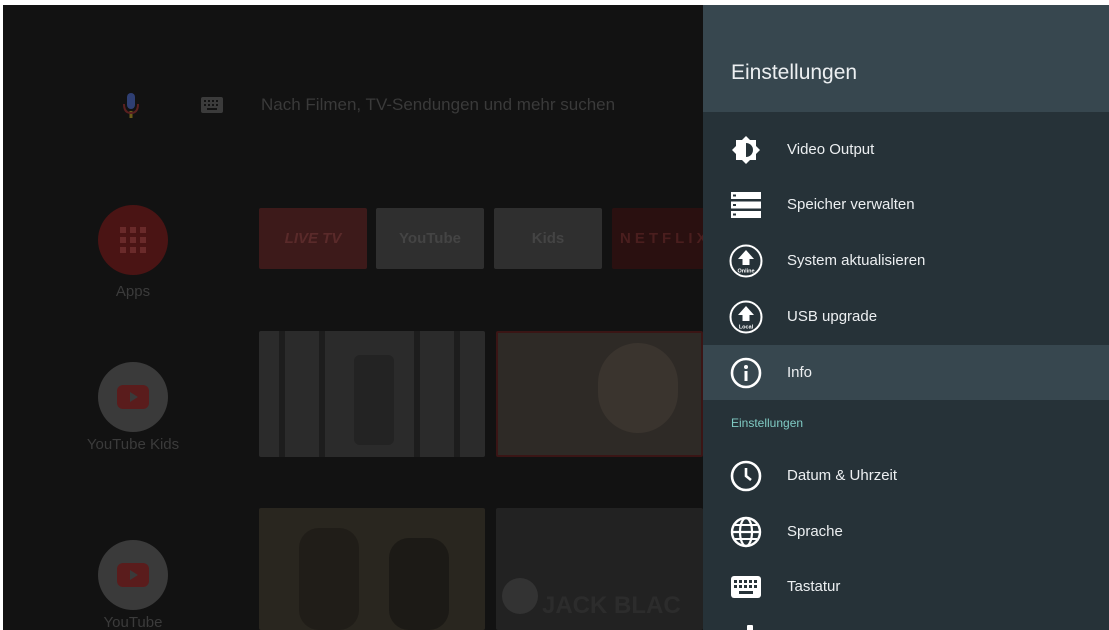 Image resolution: width=1109 pixels, height=630 pixels. What do you see at coordinates (851, 204) in the screenshot?
I see `menu-label-storage: Speicher verwalten` at bounding box center [851, 204].